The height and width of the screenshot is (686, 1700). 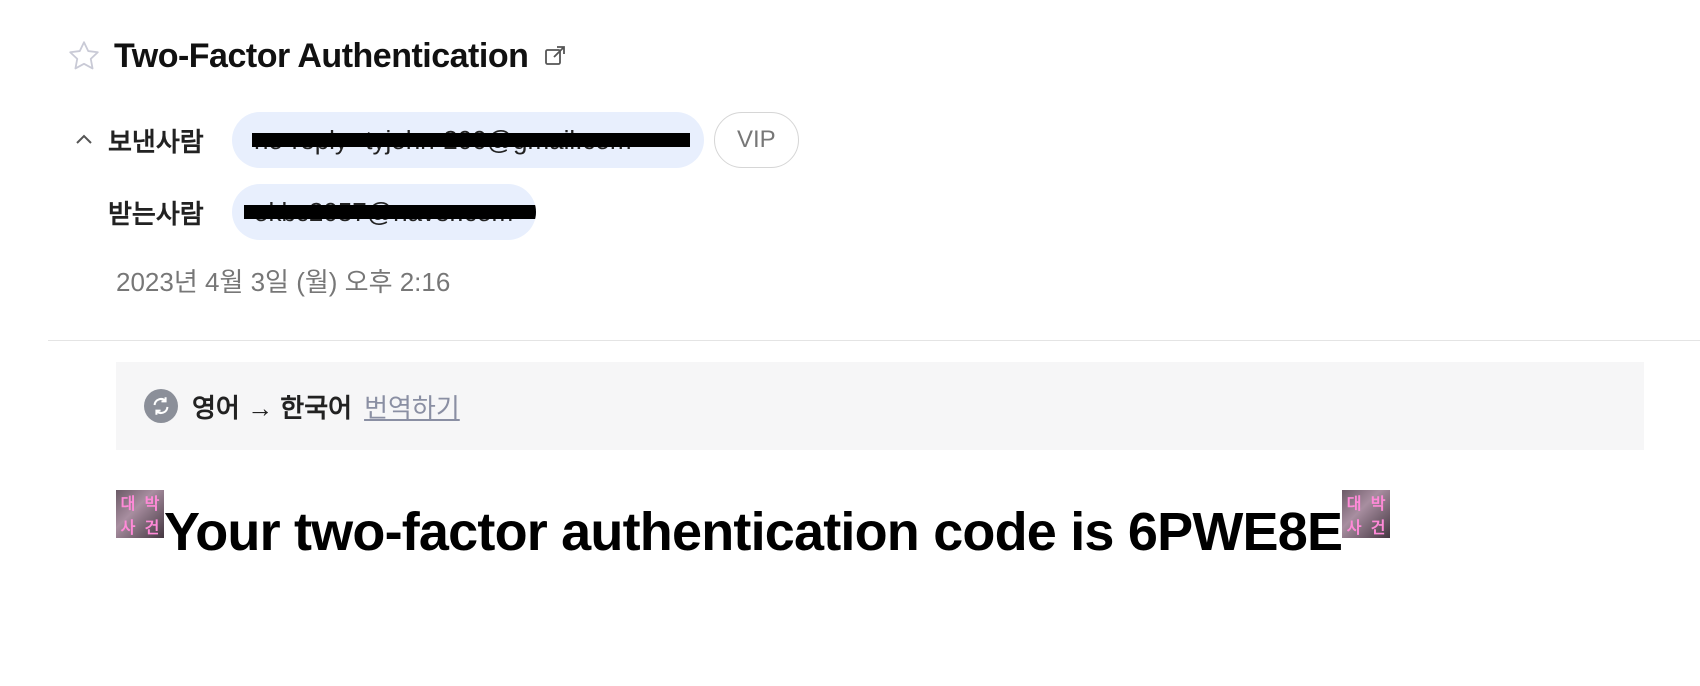 What do you see at coordinates (756, 140) in the screenshot?
I see `vip-button: VIP` at bounding box center [756, 140].